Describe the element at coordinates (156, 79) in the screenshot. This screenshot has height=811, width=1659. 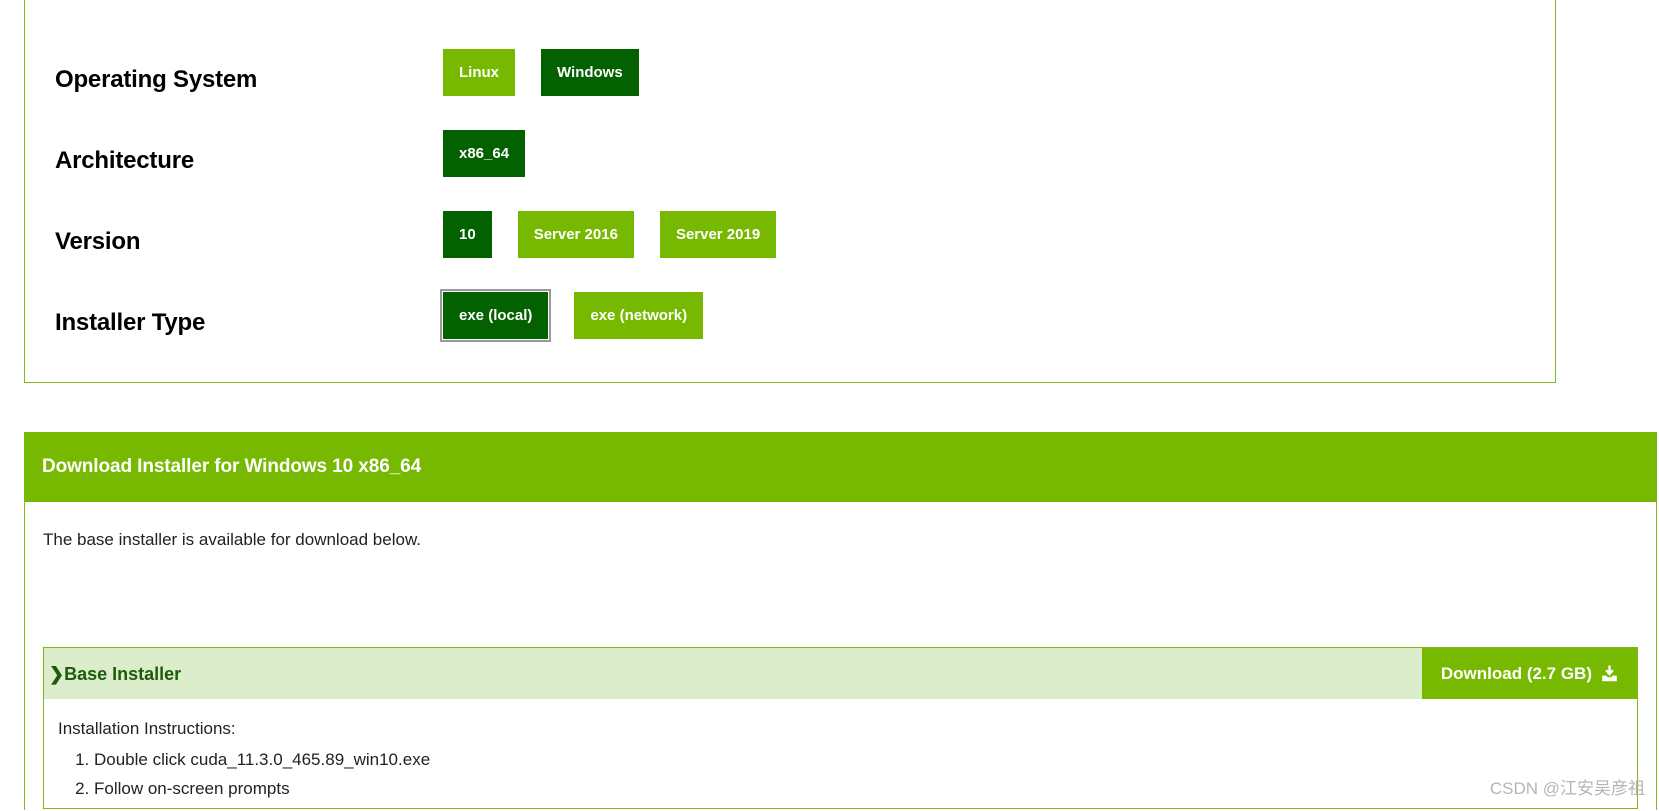
I see `selector-label-operating-system: Operating System` at that location.